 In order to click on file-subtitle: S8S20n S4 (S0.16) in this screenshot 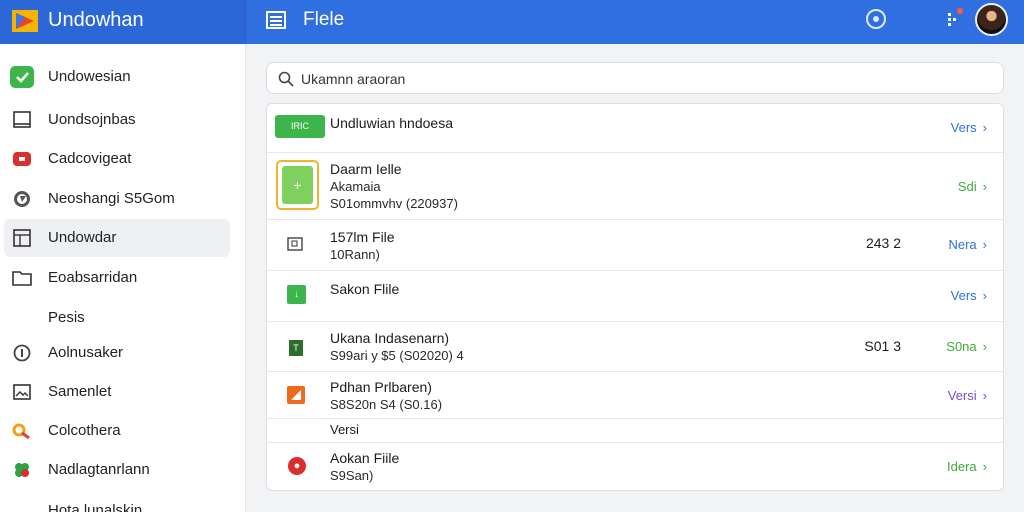, I will do `click(386, 404)`.